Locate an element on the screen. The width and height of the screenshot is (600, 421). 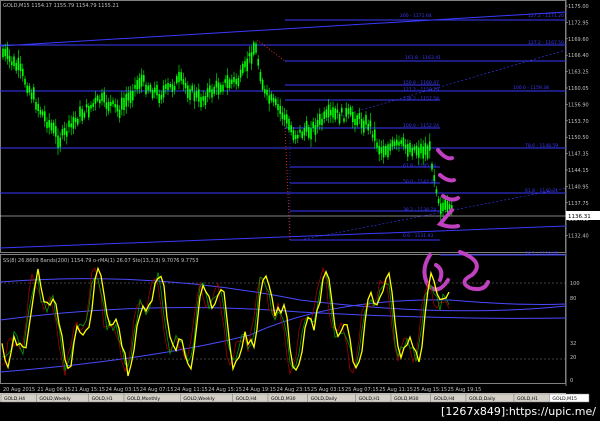
time-tick-label: 21 Aug 15:15 is located at coordinates (88, 390).